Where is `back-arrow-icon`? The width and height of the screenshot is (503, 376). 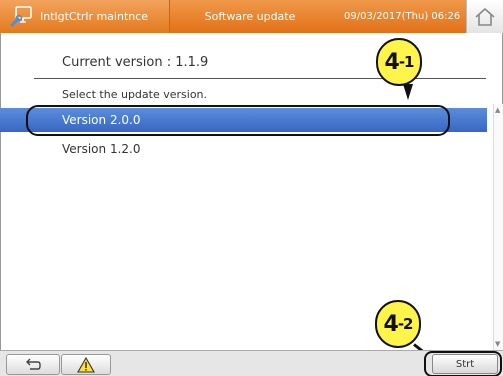
back-arrow-icon is located at coordinates (33, 364).